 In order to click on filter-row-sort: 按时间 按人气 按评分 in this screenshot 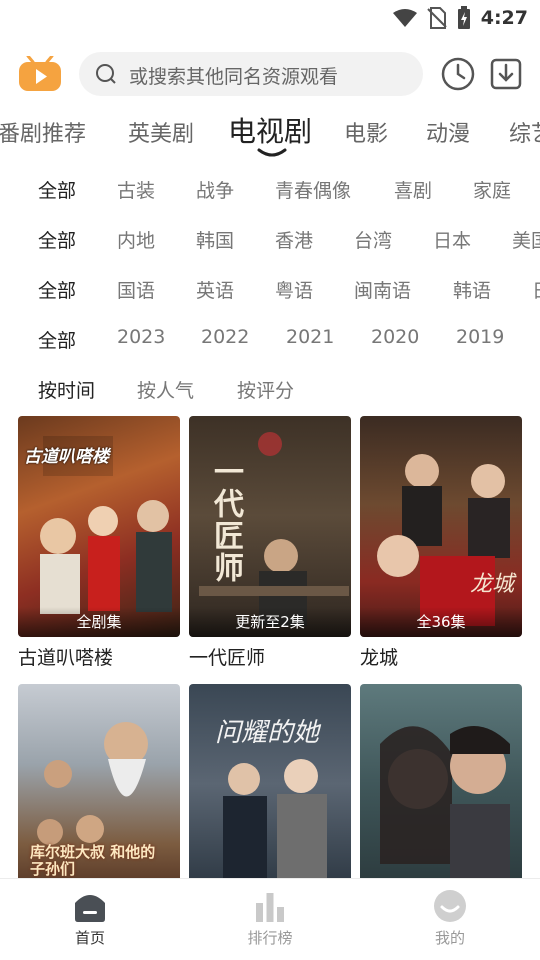, I will do `click(270, 393)`.